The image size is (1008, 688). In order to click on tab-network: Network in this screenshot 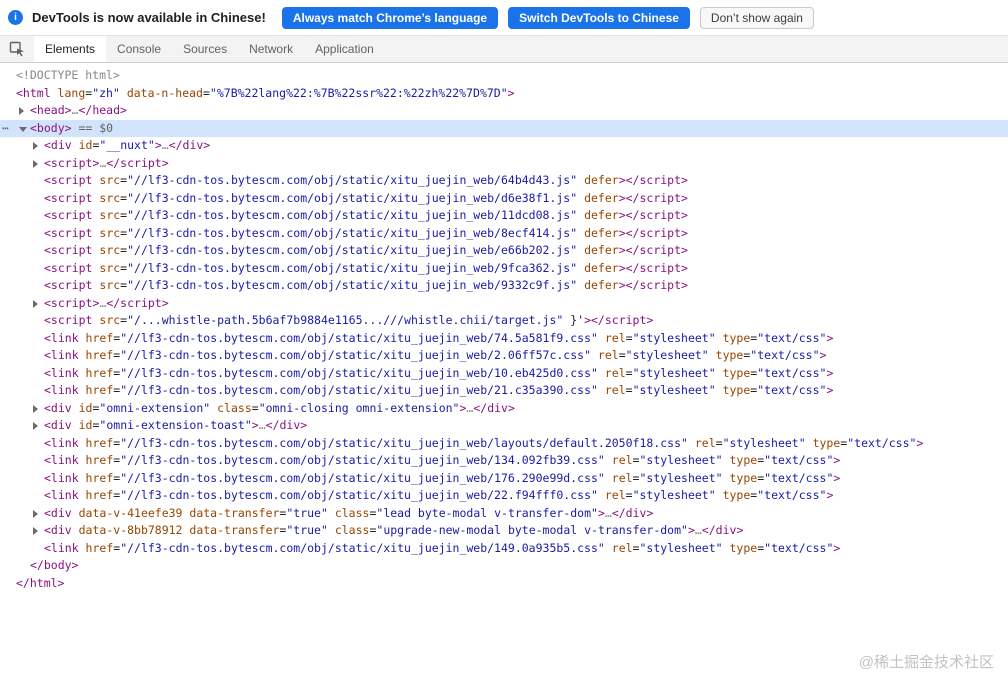, I will do `click(271, 49)`.